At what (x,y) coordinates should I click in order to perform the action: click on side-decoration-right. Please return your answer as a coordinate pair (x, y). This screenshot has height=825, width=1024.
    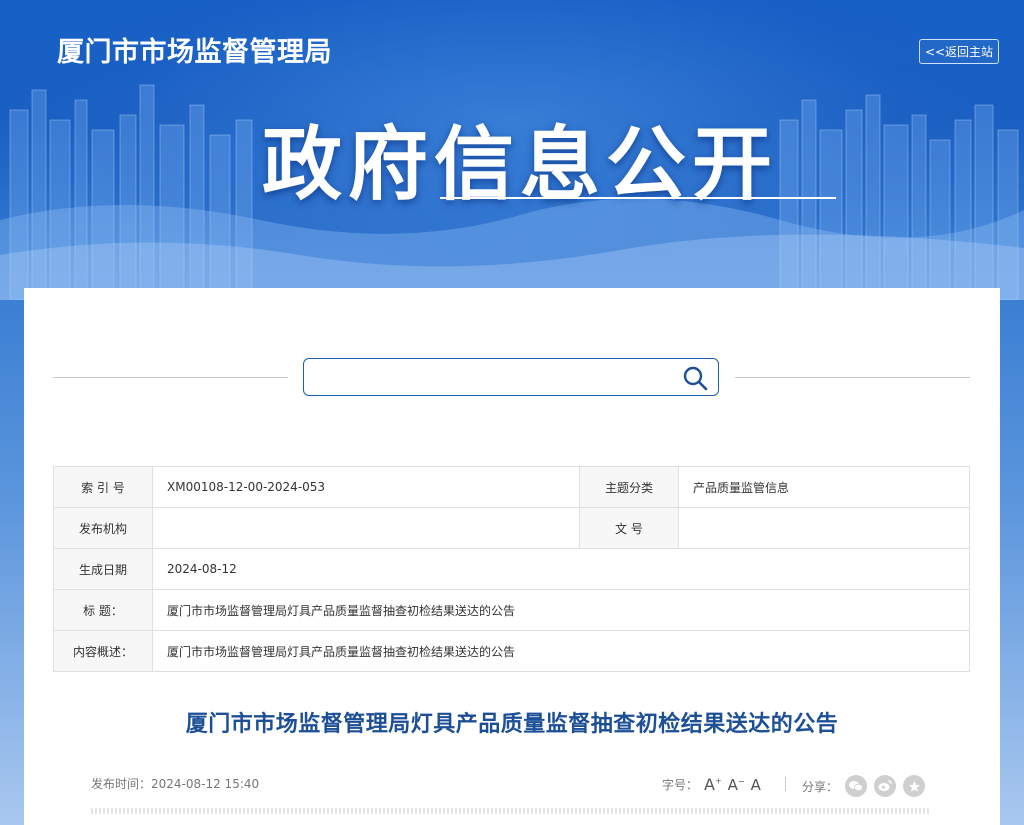
    Looking at the image, I should click on (1012, 562).